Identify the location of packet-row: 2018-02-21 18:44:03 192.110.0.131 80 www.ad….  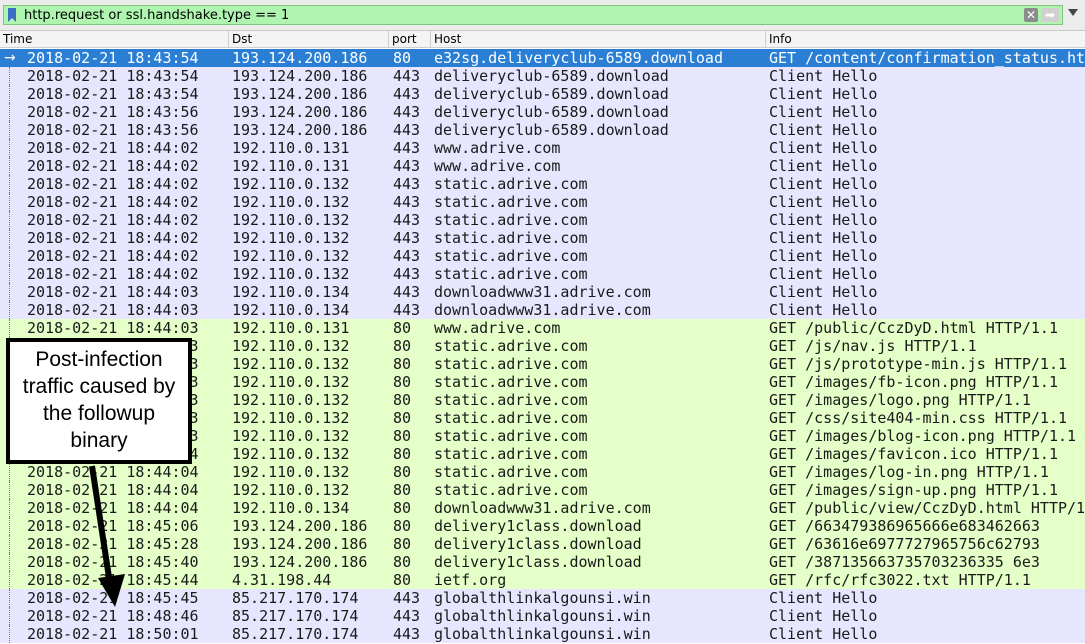
(542, 328).